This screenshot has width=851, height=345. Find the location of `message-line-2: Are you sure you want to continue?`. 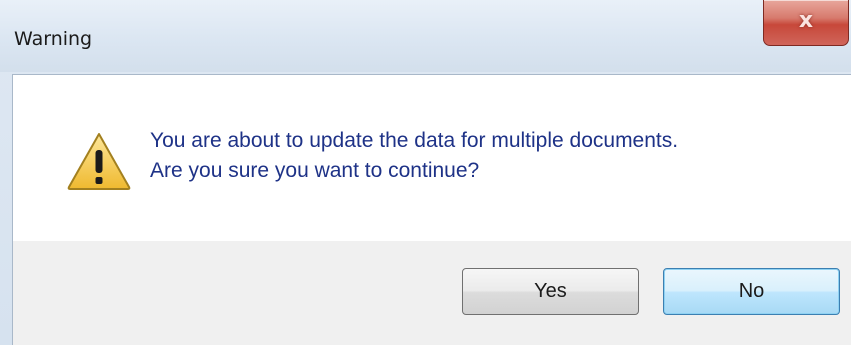

message-line-2: Are you sure you want to continue? is located at coordinates (315, 170).